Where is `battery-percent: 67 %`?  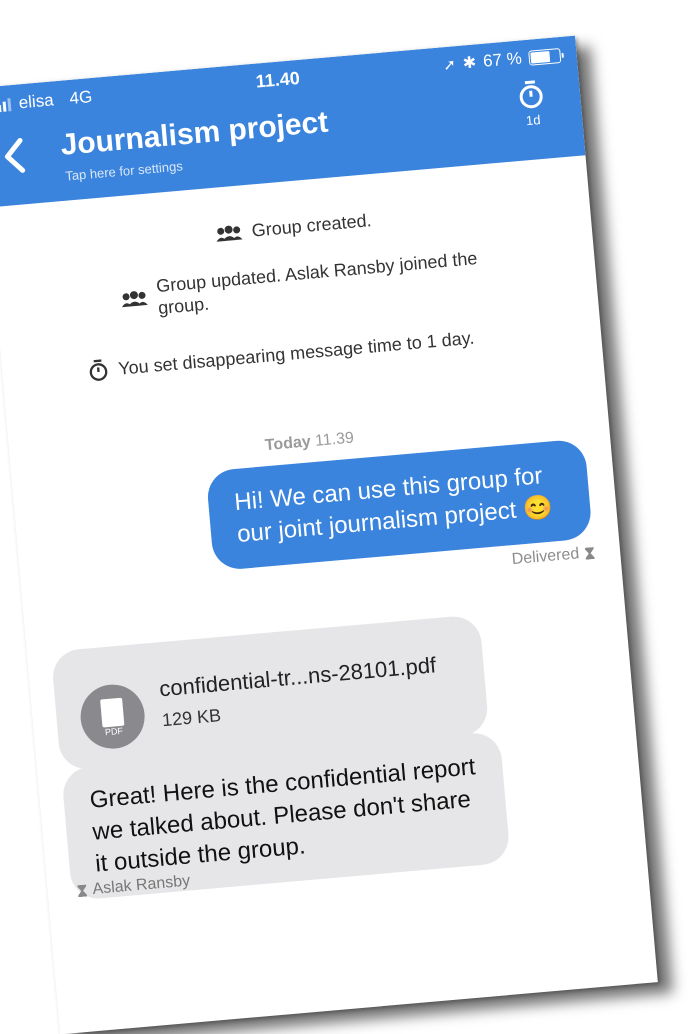
battery-percent: 67 % is located at coordinates (502, 59).